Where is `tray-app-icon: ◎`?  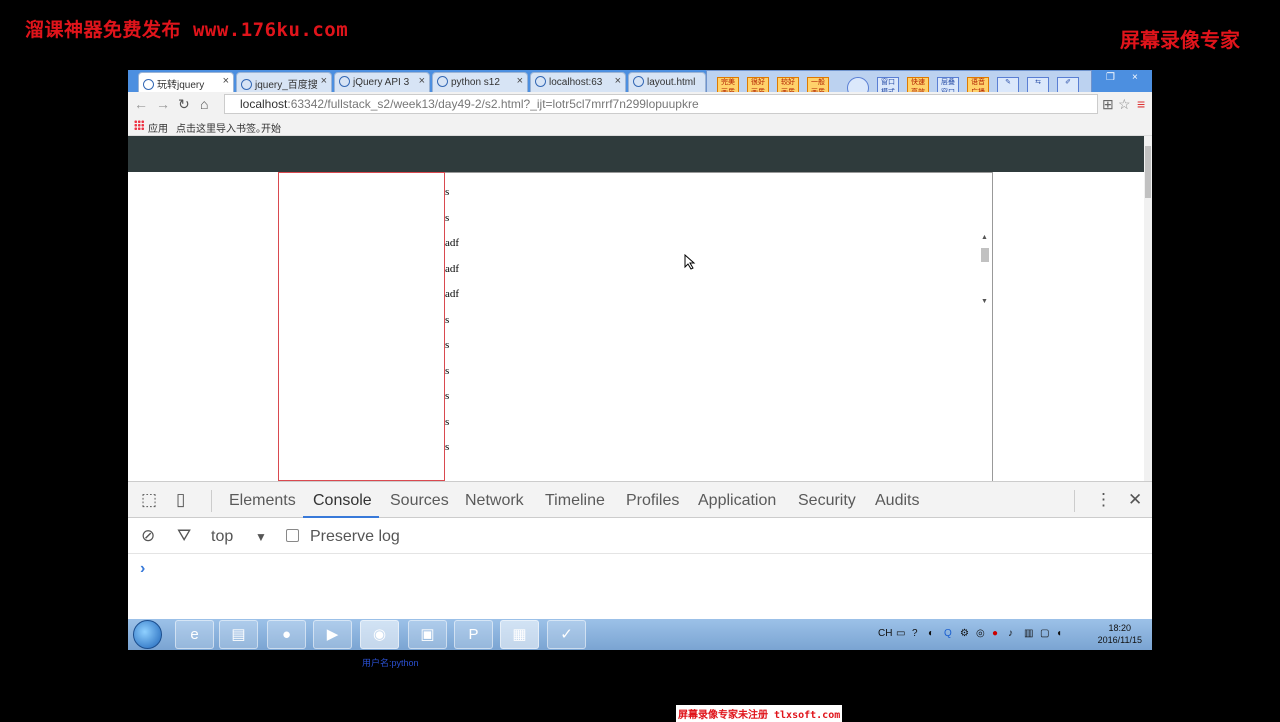 tray-app-icon: ◎ is located at coordinates (980, 633).